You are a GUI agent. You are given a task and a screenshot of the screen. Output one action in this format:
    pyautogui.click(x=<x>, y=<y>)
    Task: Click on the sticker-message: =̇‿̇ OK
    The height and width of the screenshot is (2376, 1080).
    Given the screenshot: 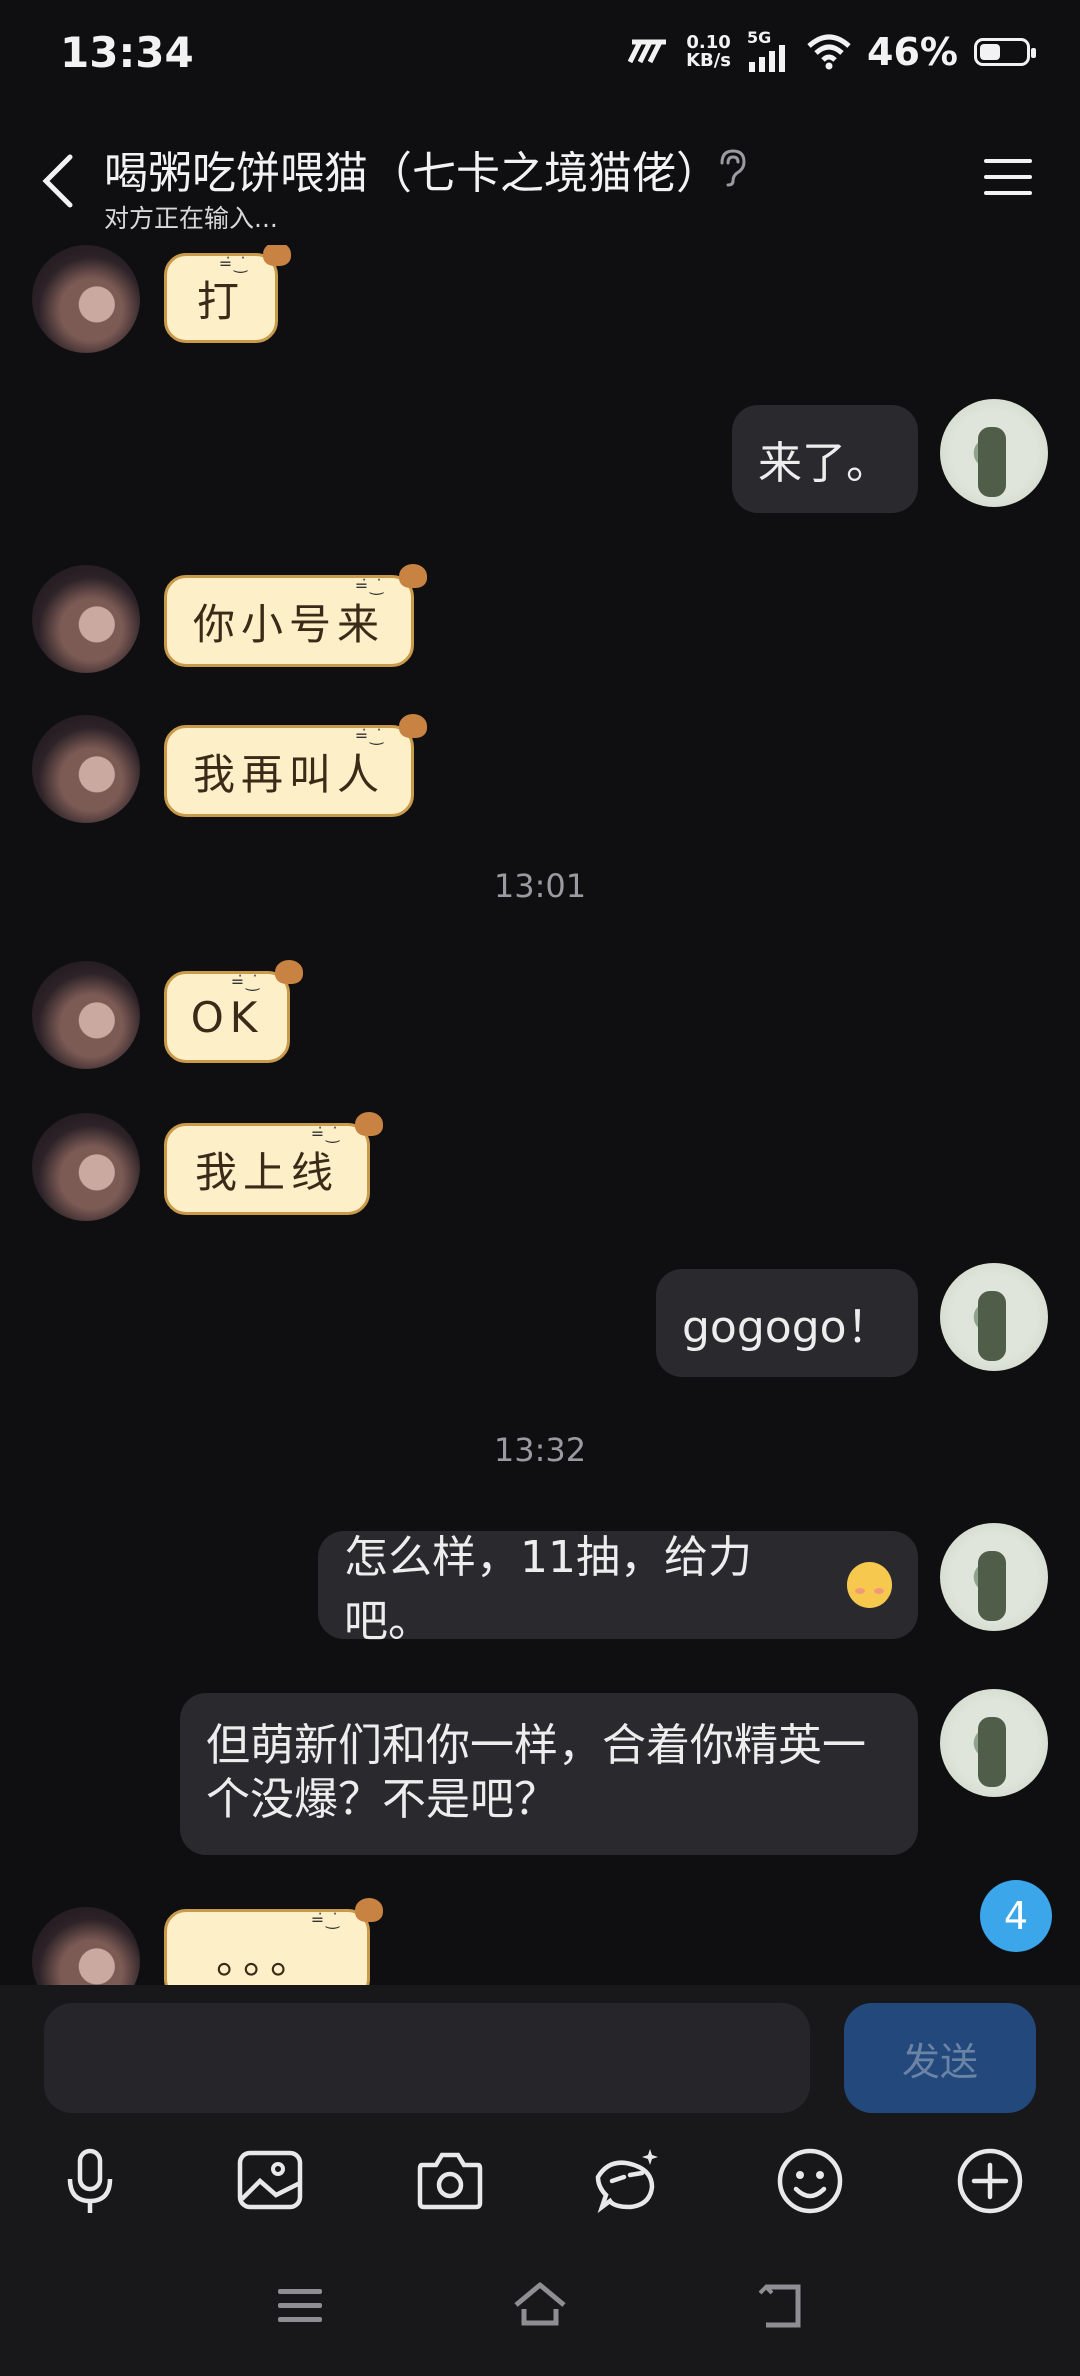 What is the action you would take?
    pyautogui.click(x=233, y=1011)
    